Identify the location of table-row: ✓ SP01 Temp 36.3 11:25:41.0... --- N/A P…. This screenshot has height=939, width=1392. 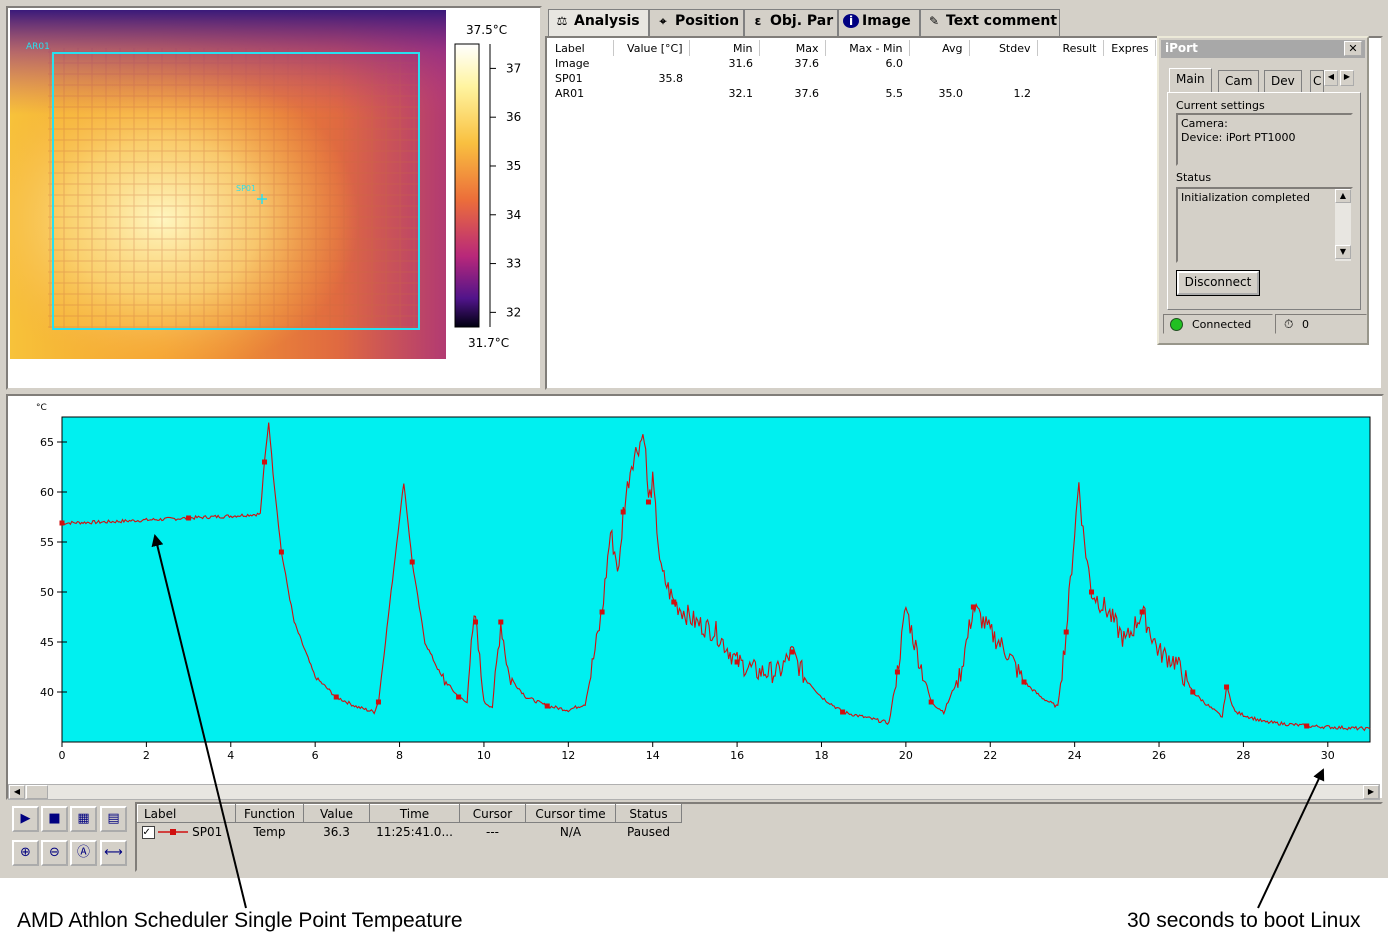
(410, 832).